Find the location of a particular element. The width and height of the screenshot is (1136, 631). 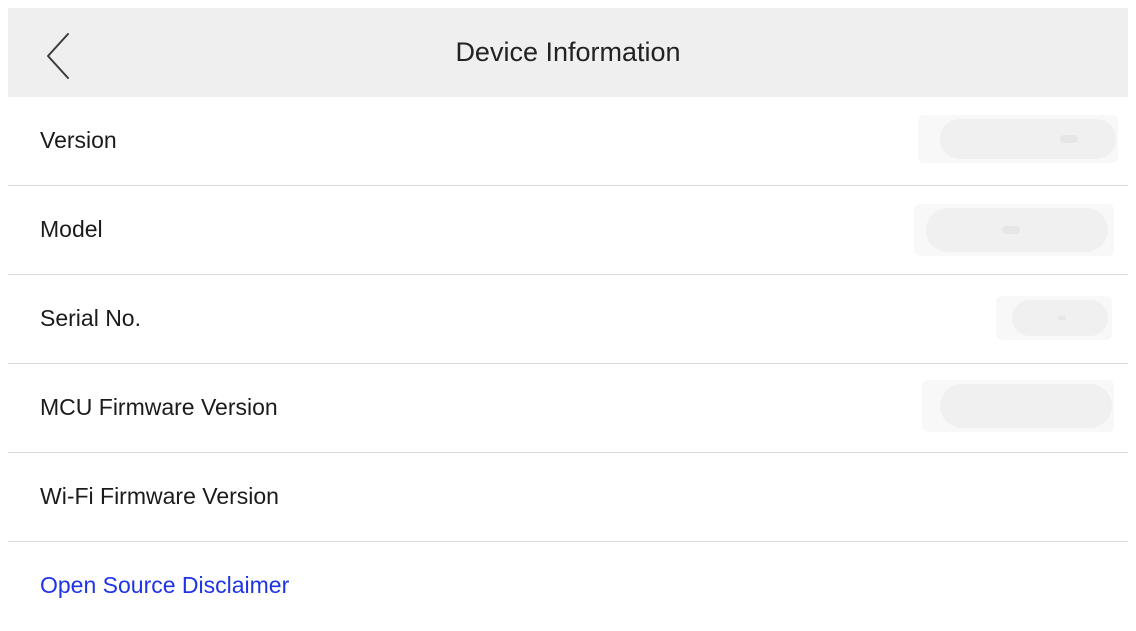

mcu-firmware-version-row: MCU Firmware Version is located at coordinates (568, 408).